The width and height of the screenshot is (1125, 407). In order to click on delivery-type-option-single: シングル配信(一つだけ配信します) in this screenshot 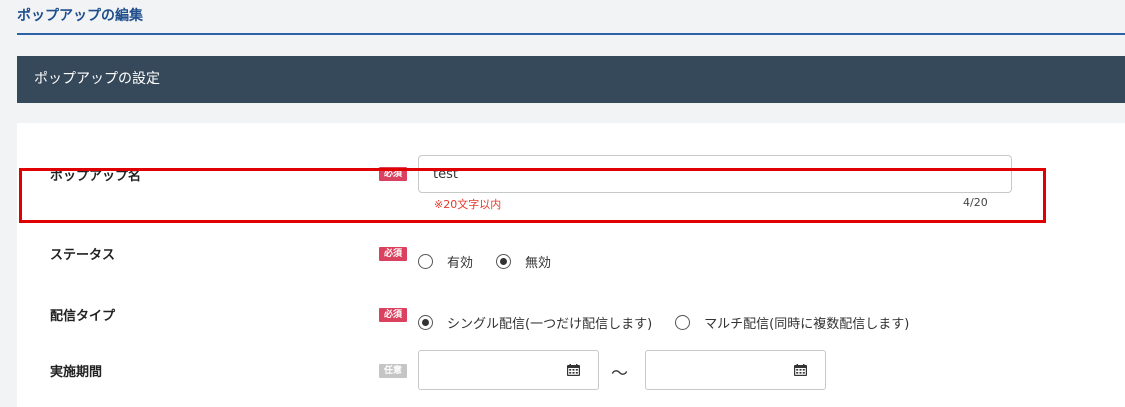, I will do `click(535, 322)`.